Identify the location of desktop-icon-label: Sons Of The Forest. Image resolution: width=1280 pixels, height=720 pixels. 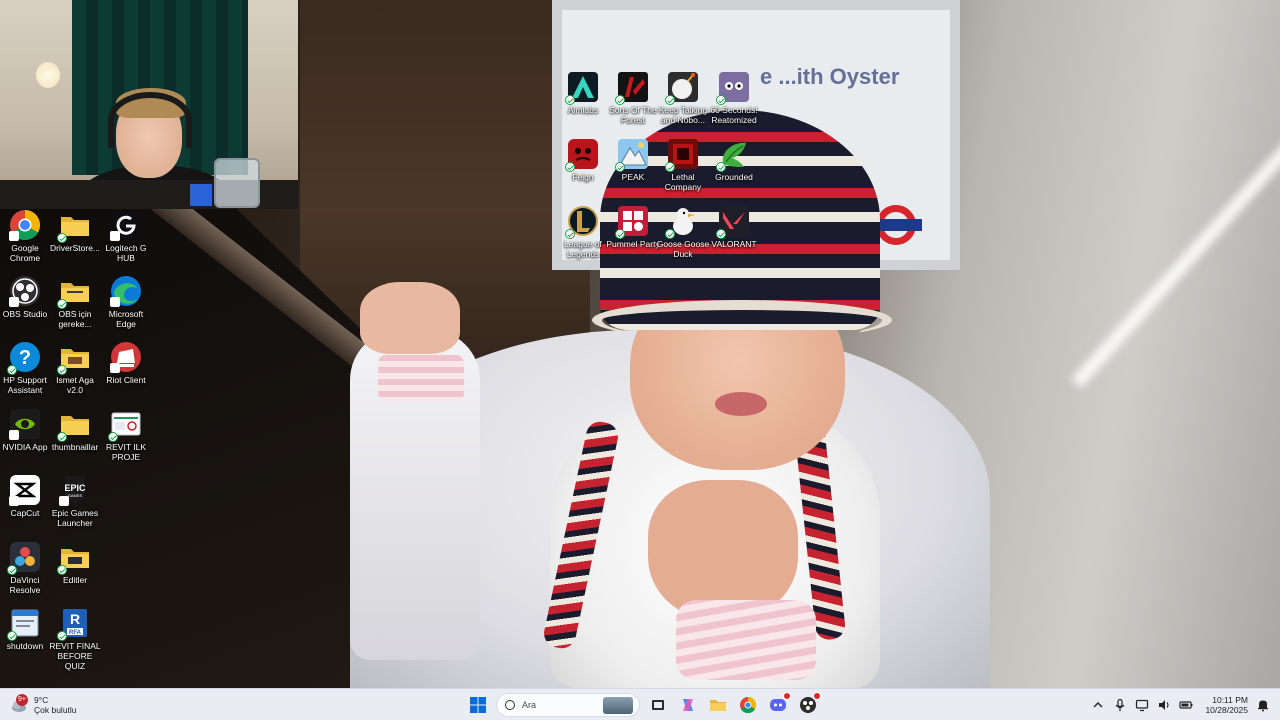
(633, 115).